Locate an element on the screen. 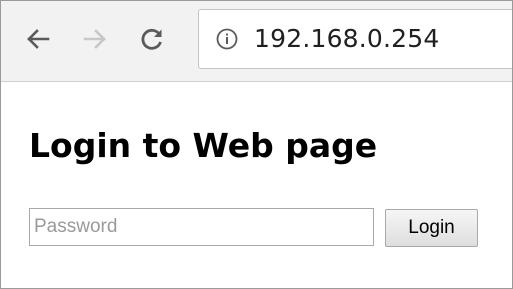 This screenshot has height=289, width=513. address-bar: 192.168.0.254 is located at coordinates (355, 39).